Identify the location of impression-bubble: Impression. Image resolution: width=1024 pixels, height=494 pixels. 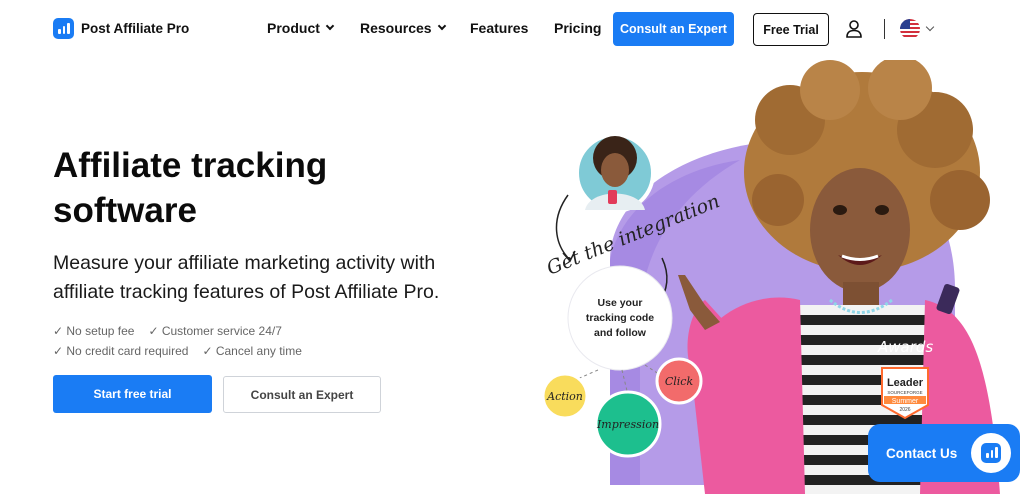
(628, 424).